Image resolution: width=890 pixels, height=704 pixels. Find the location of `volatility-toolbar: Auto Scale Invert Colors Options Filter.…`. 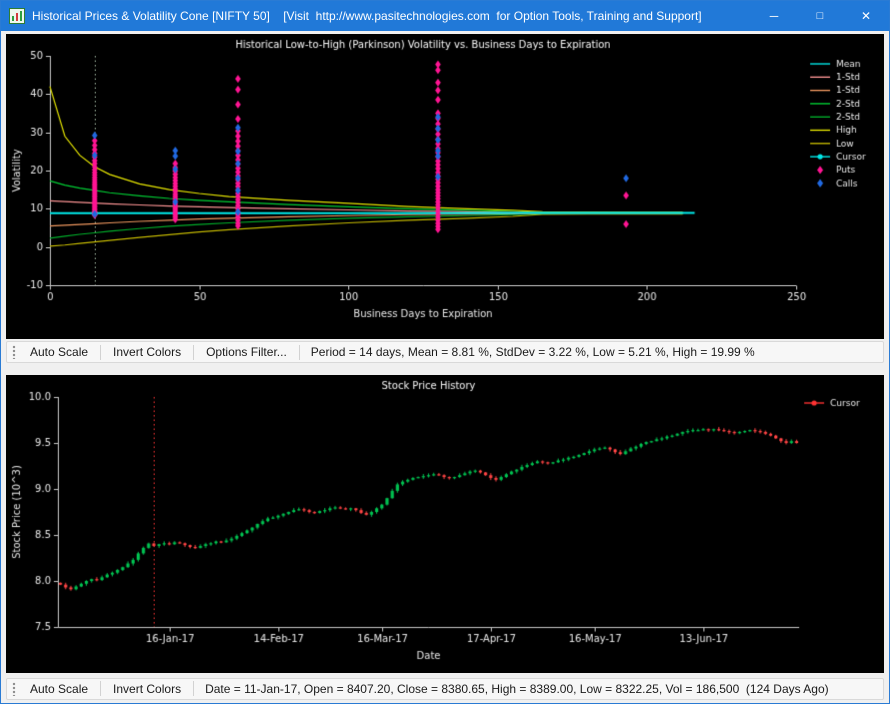

volatility-toolbar: Auto Scale Invert Colors Options Filter.… is located at coordinates (445, 352).